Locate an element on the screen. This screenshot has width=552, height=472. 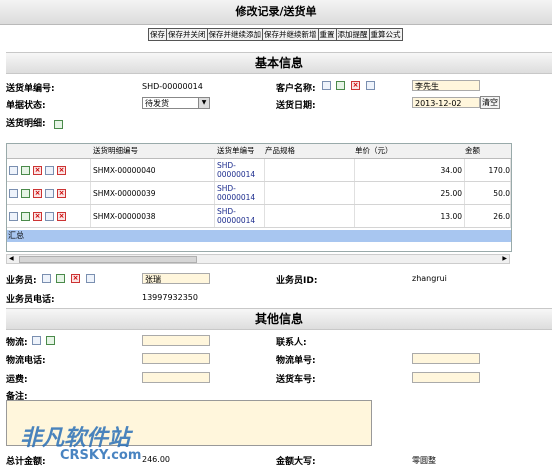
status-label: 单据状态: is located at coordinates (26, 106).